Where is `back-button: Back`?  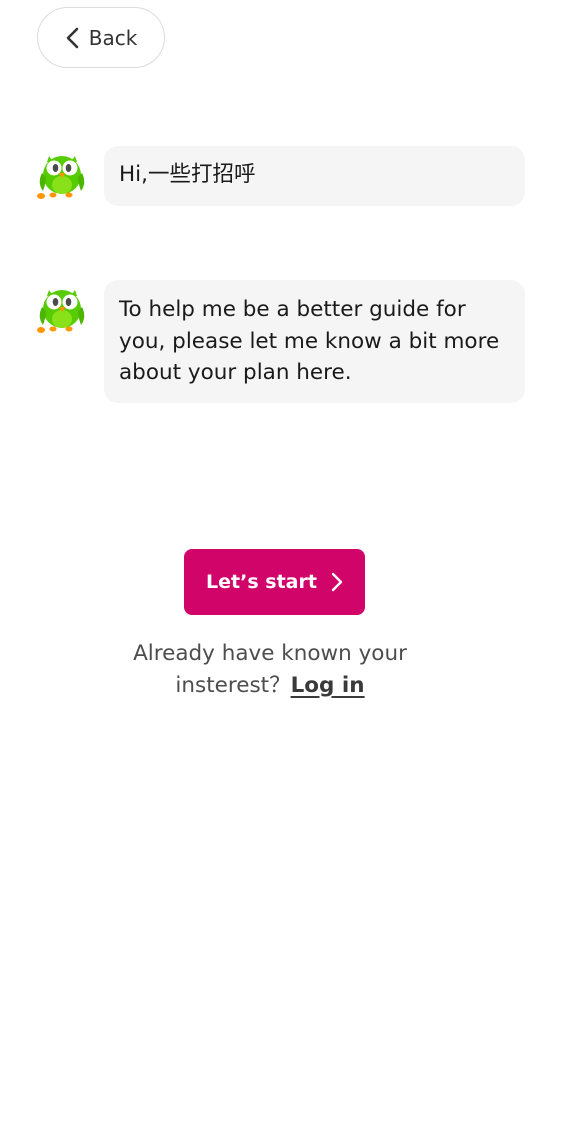
back-button: Back is located at coordinates (101, 37).